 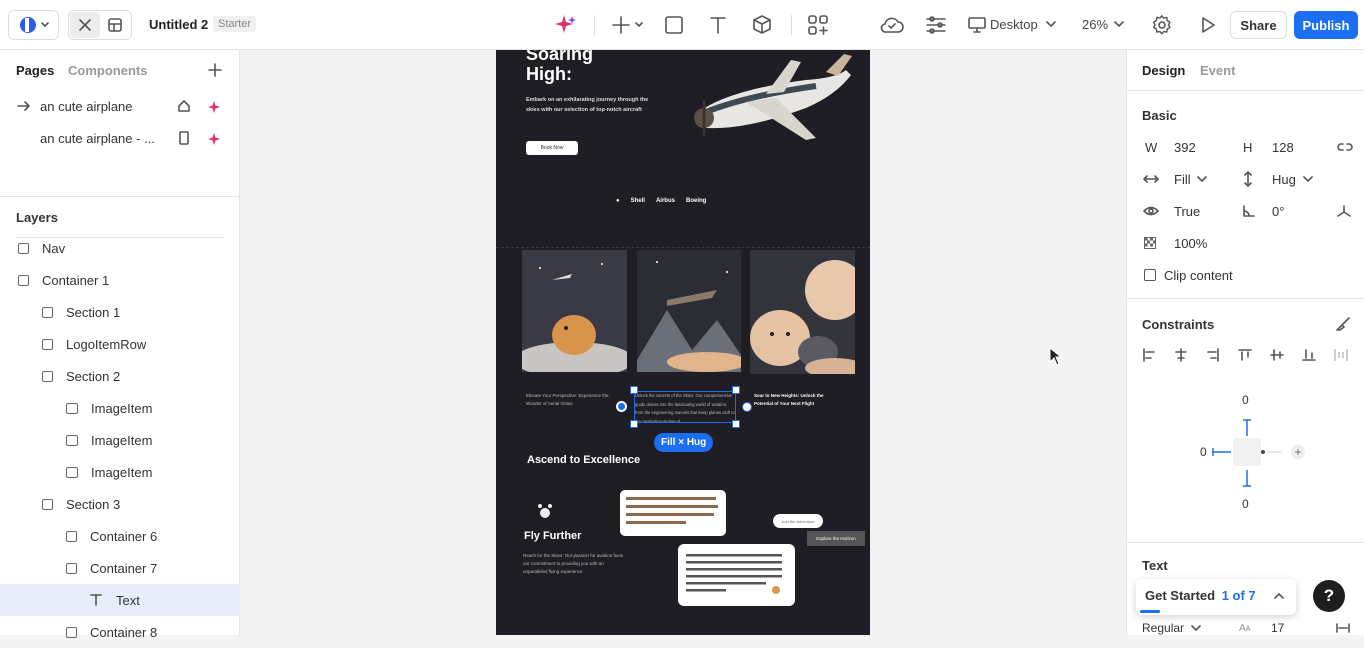 I want to click on device-selector: Desktop, so click(x=1014, y=24).